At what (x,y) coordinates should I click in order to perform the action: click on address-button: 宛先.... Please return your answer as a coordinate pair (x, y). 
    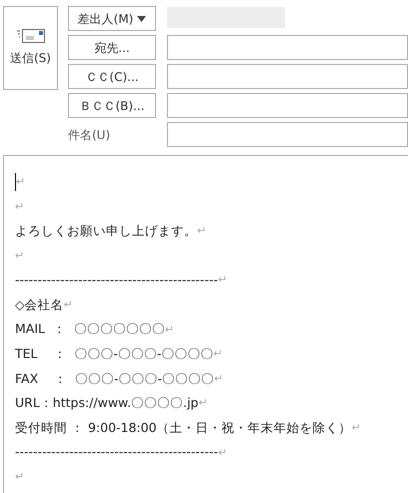
    Looking at the image, I should click on (112, 47).